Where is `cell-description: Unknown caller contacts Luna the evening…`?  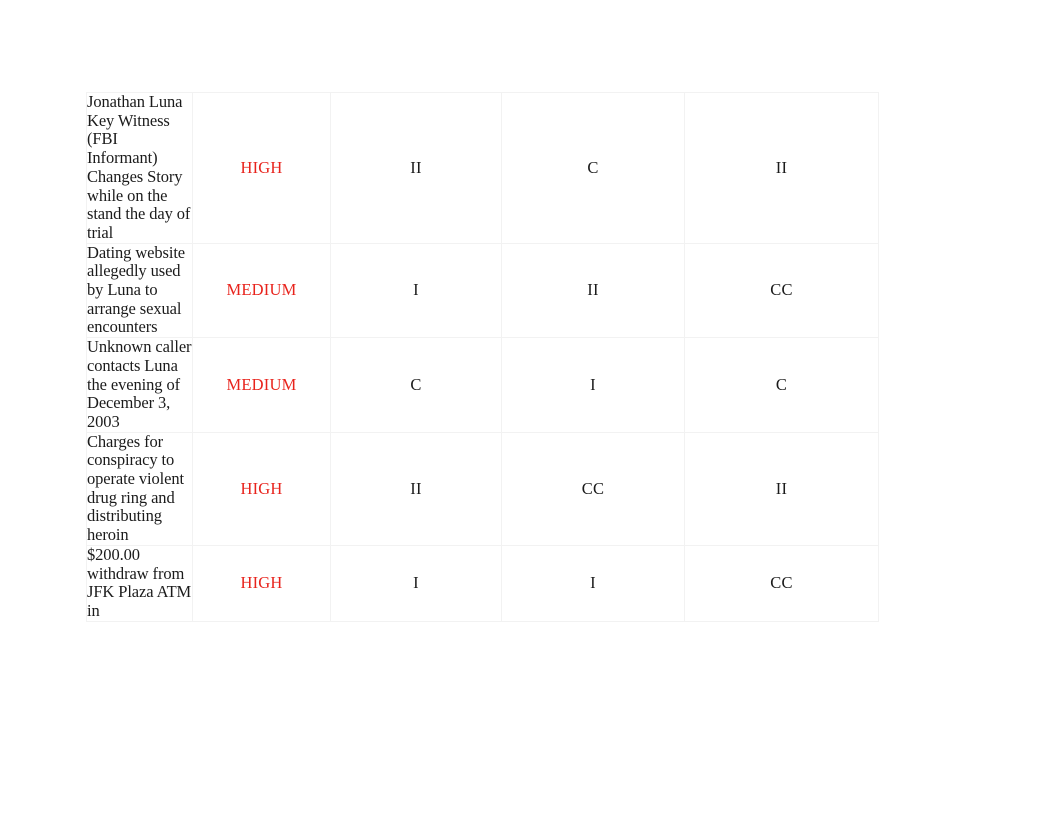 cell-description: Unknown caller contacts Luna the evening… is located at coordinates (139, 385).